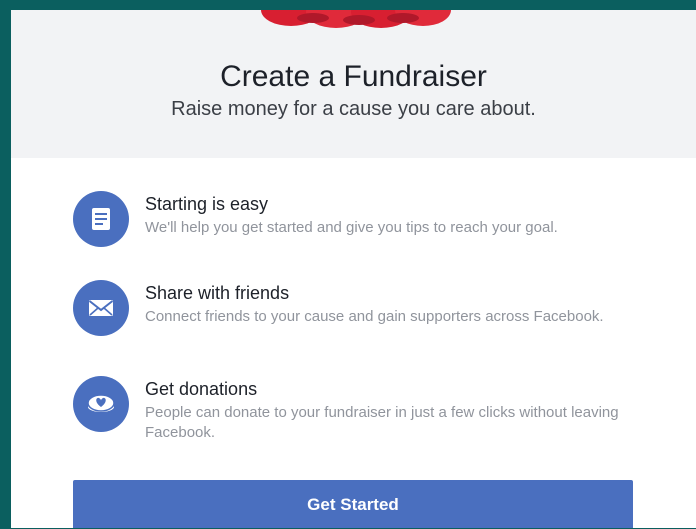 The height and width of the screenshot is (529, 696). Describe the element at coordinates (207, 204) in the screenshot. I see `feature-title: Starting is easy` at that location.